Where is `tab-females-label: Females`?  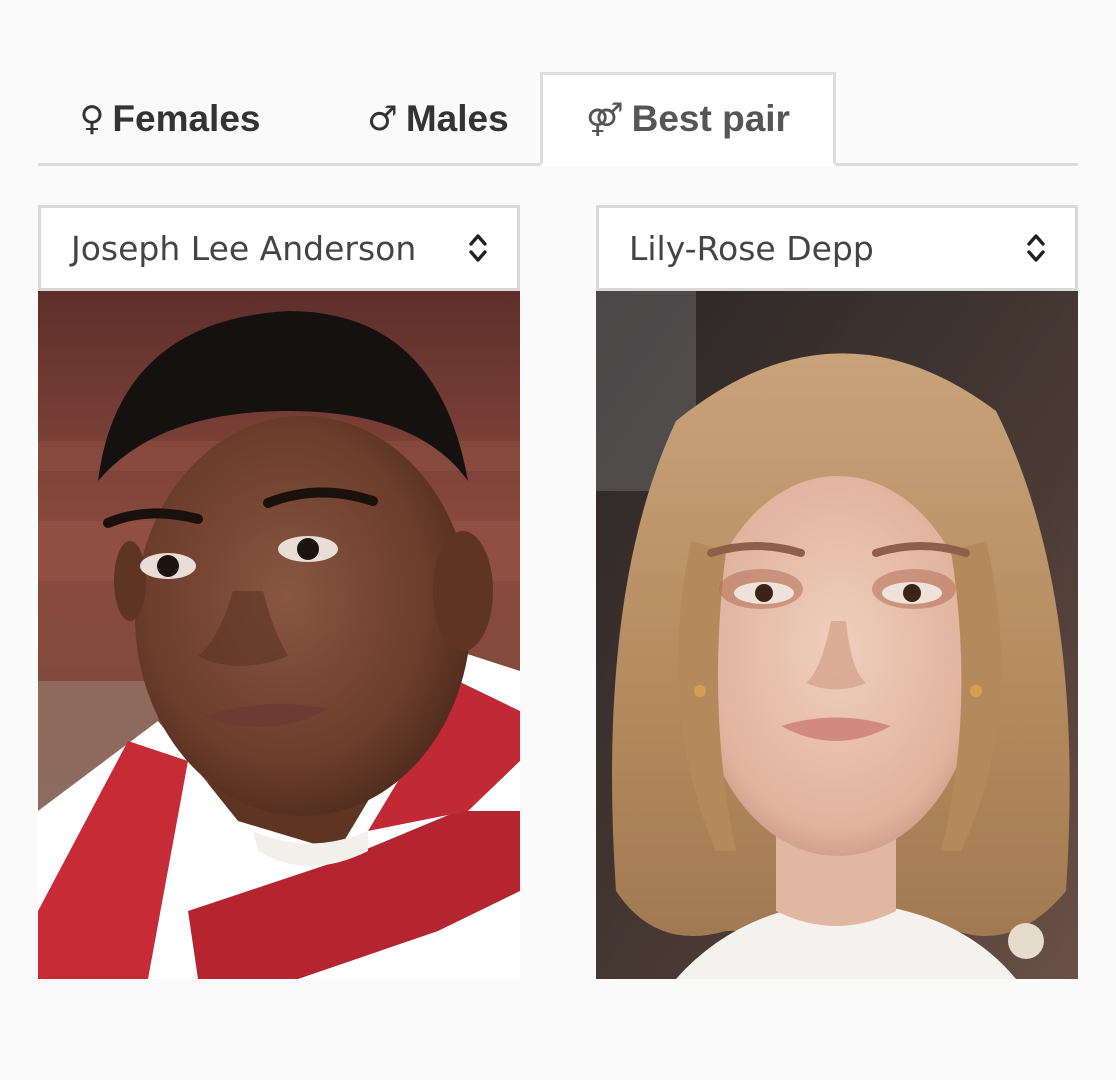 tab-females-label: Females is located at coordinates (186, 118).